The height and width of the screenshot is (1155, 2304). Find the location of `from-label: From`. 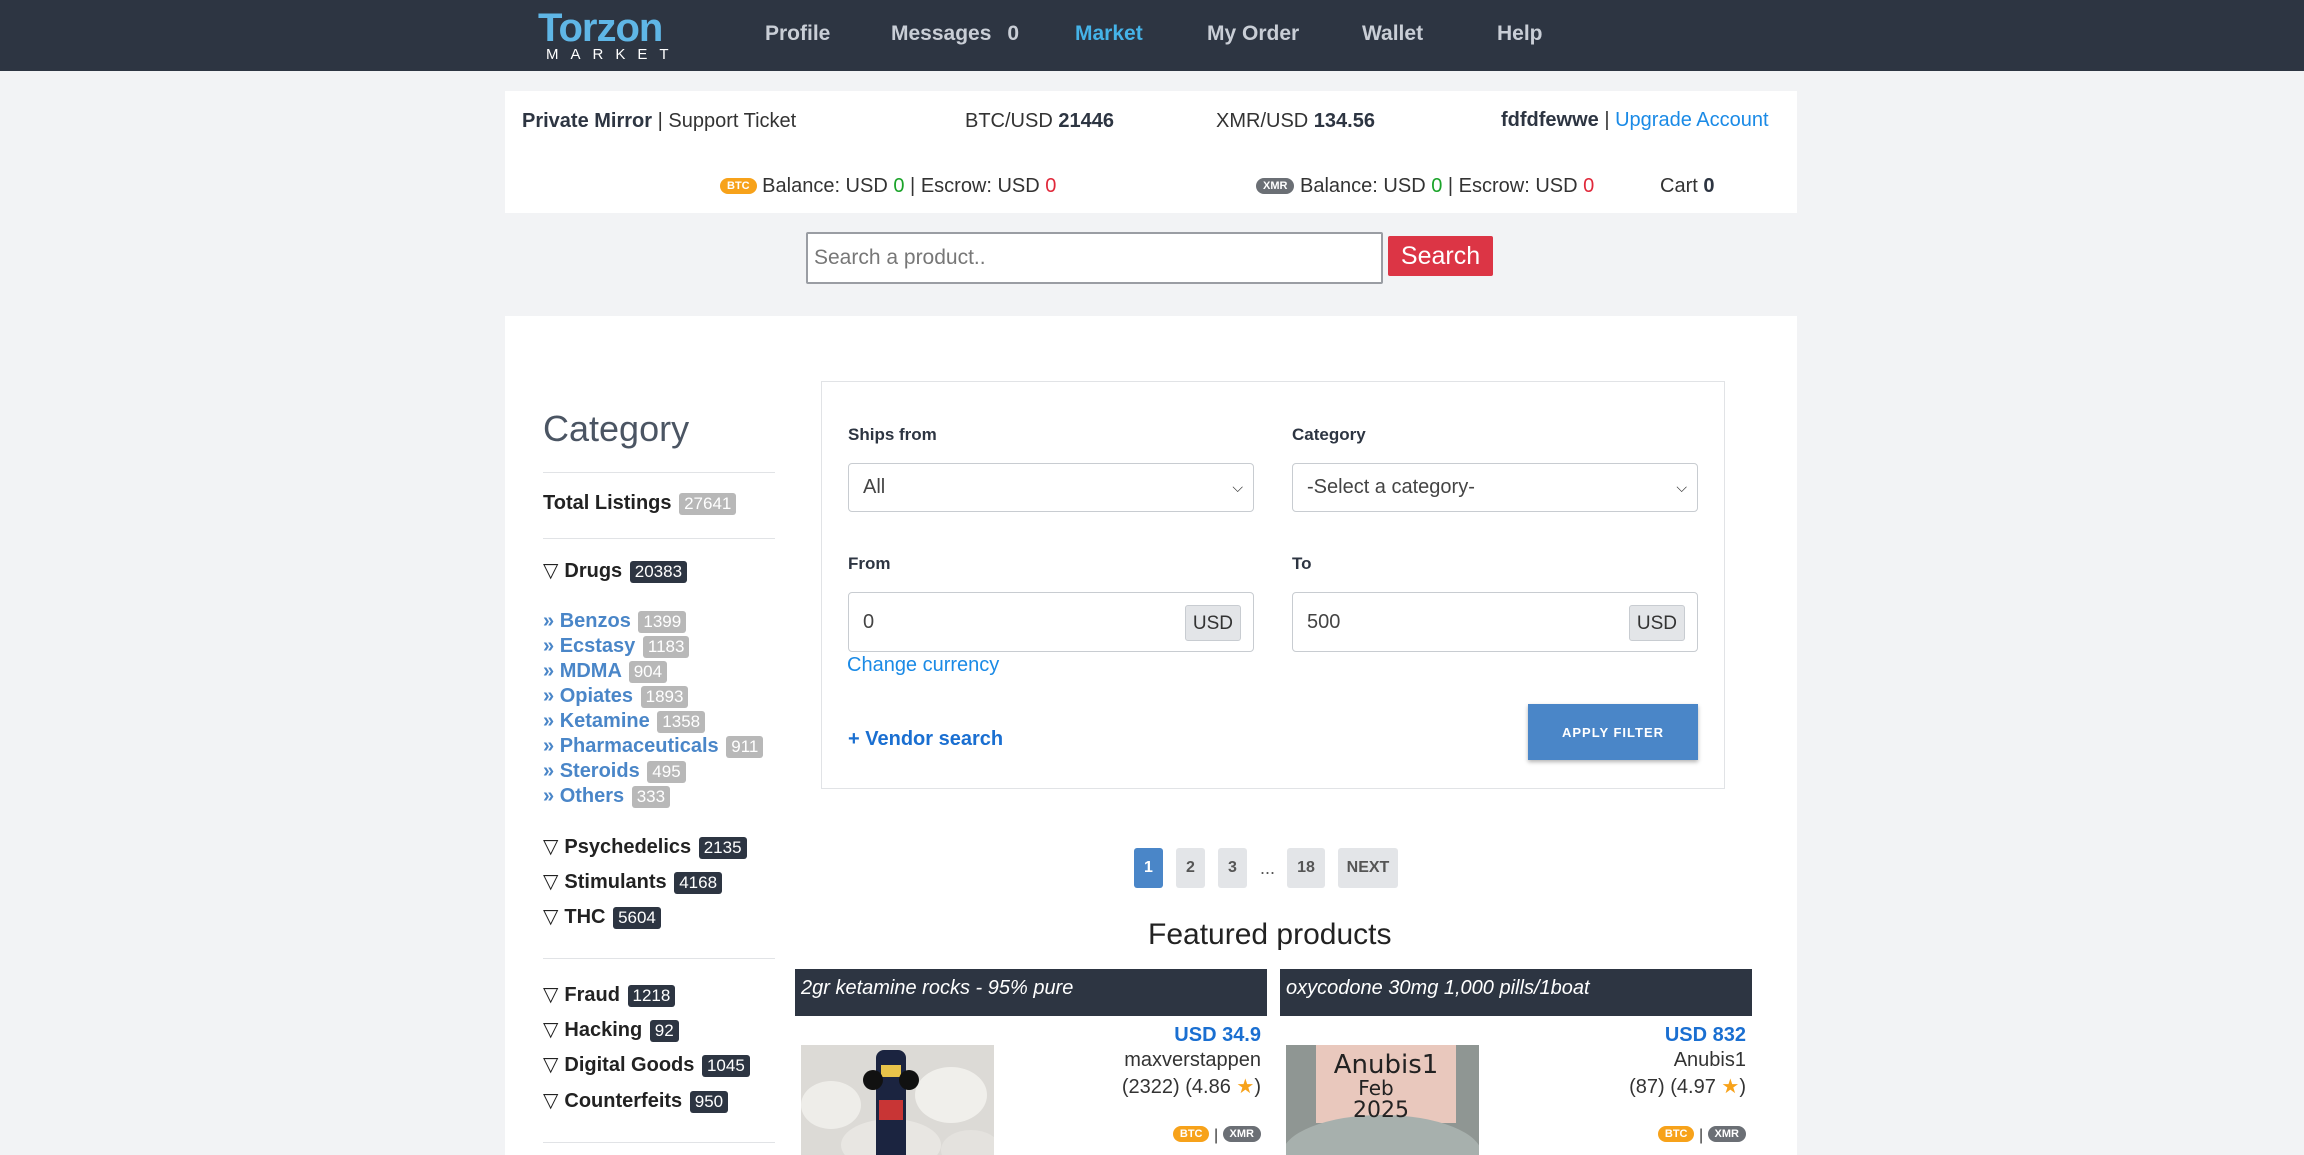

from-label: From is located at coordinates (869, 563).